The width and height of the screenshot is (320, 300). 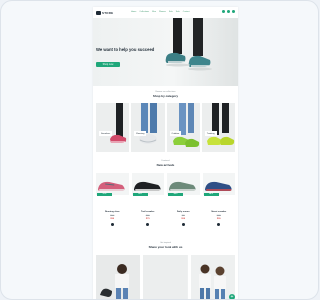 What do you see at coordinates (232, 296) in the screenshot?
I see `chat-button: +` at bounding box center [232, 296].